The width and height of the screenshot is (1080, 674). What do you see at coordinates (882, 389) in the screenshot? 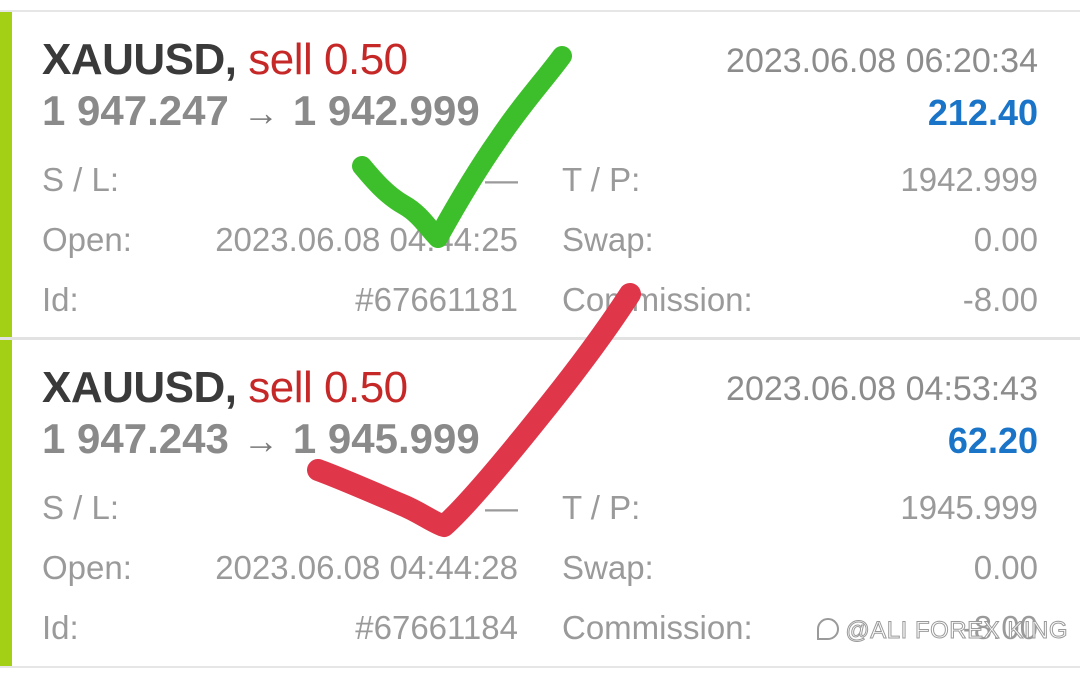
I see `trade-close-time: 2023.06.08 04:53:43` at bounding box center [882, 389].